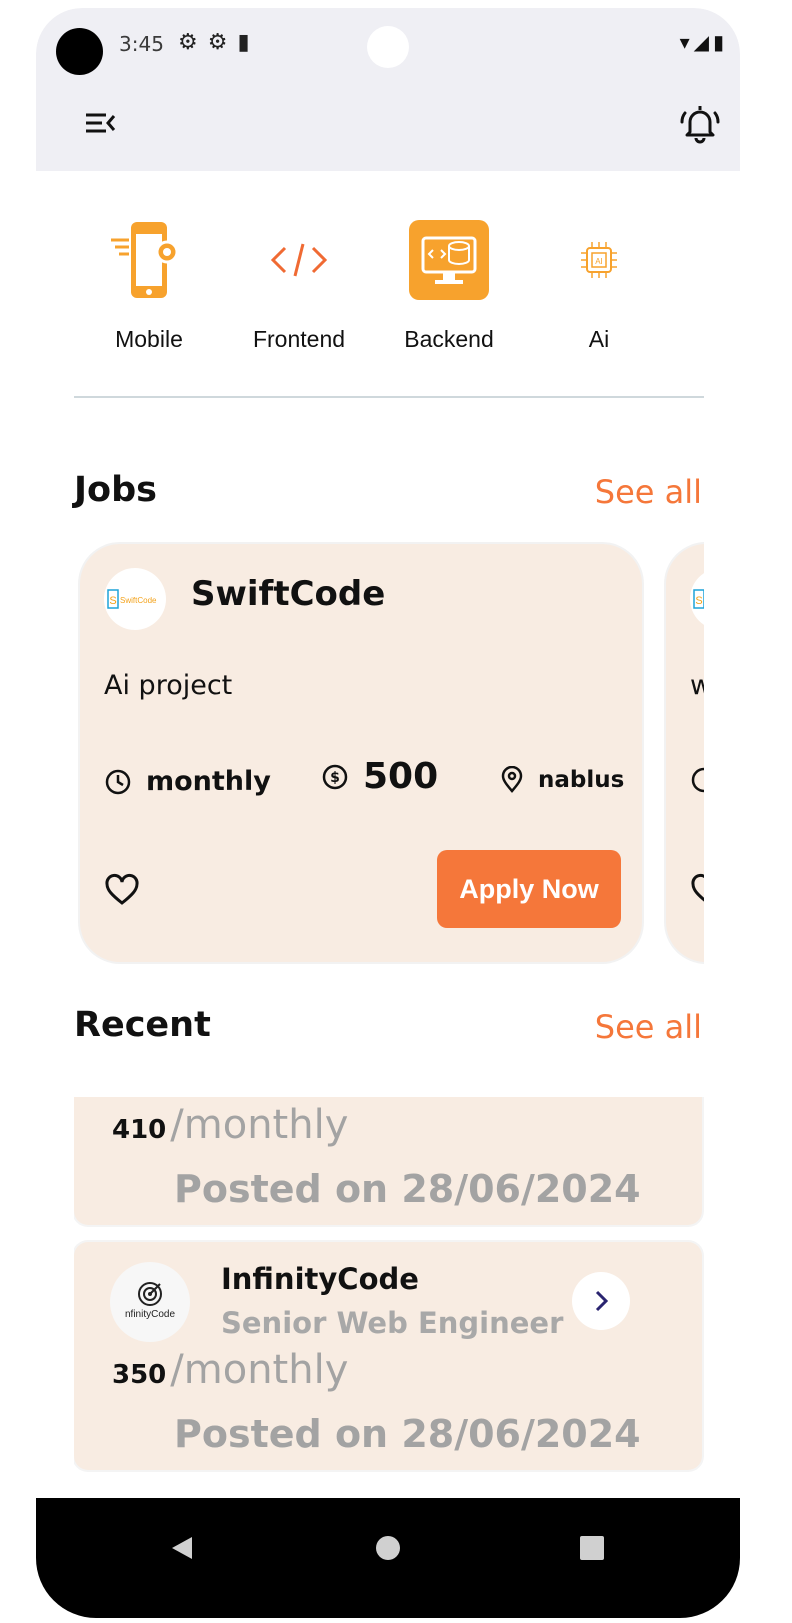 Image resolution: width=792 pixels, height=1623 pixels. I want to click on menu-collapse-icon, so click(104, 123).